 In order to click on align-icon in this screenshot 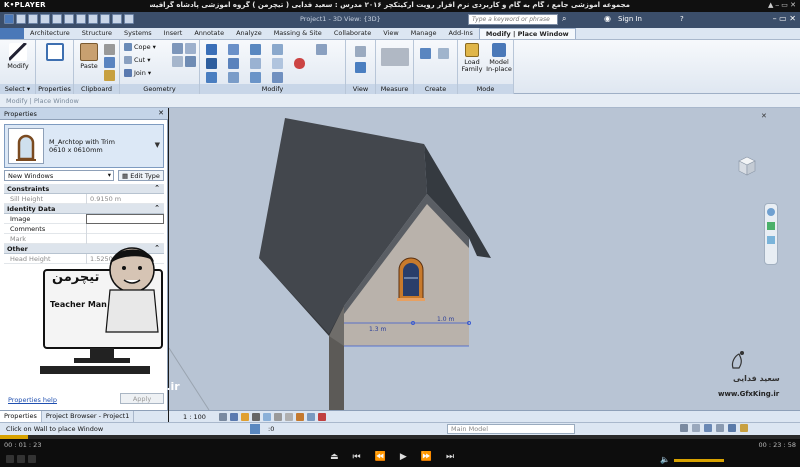, I will do `click(211, 49)`.